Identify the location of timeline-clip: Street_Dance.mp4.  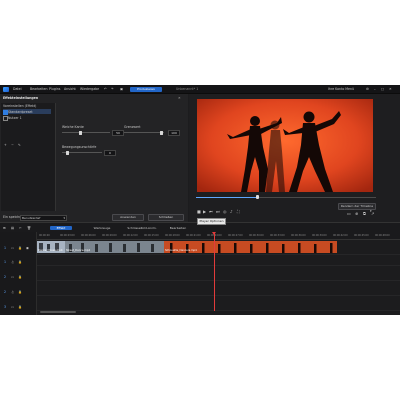
(114, 247).